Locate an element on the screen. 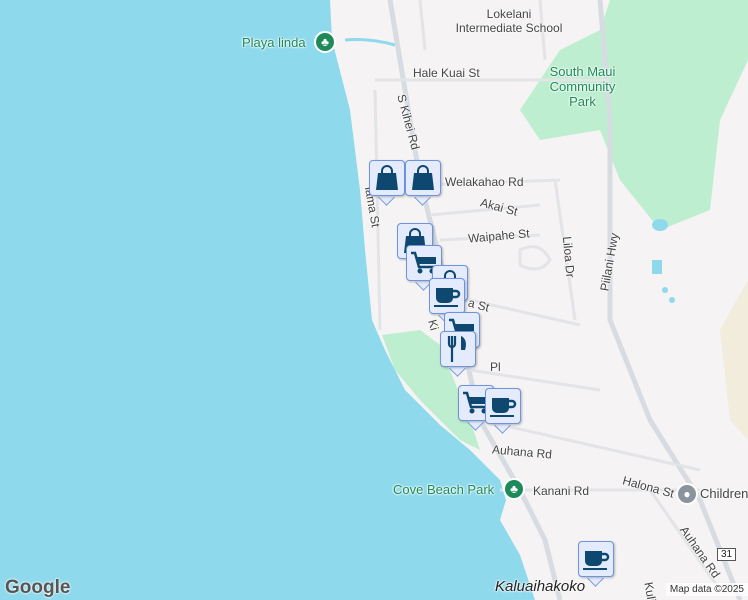 The width and height of the screenshot is (748, 600). street-welakahao: Welakahao Rd is located at coordinates (484, 182).